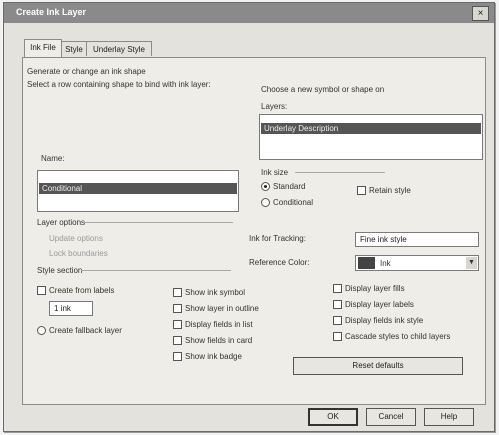 The image size is (499, 435). What do you see at coordinates (449, 417) in the screenshot?
I see `help-button: Help` at bounding box center [449, 417].